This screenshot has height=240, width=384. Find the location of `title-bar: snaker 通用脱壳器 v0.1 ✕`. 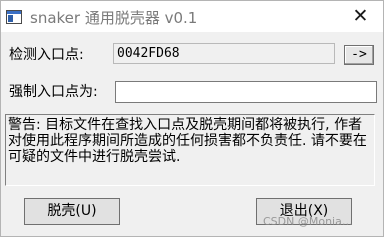

title-bar: snaker 通用脱壳器 v0.1 ✕ is located at coordinates (192, 16).